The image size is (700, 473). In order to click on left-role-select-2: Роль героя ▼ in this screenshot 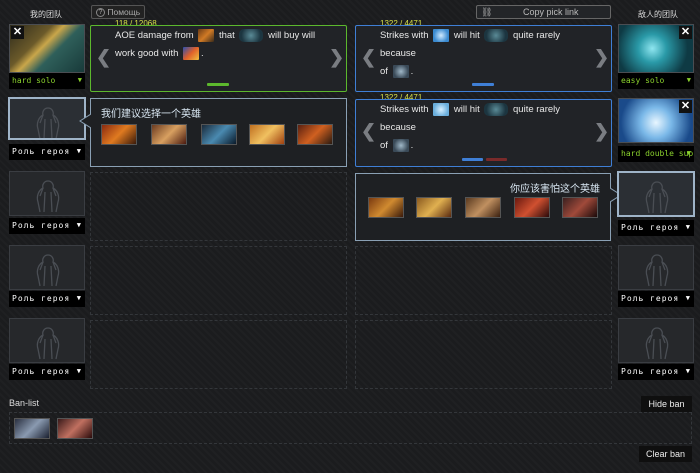, I will do `click(47, 152)`.